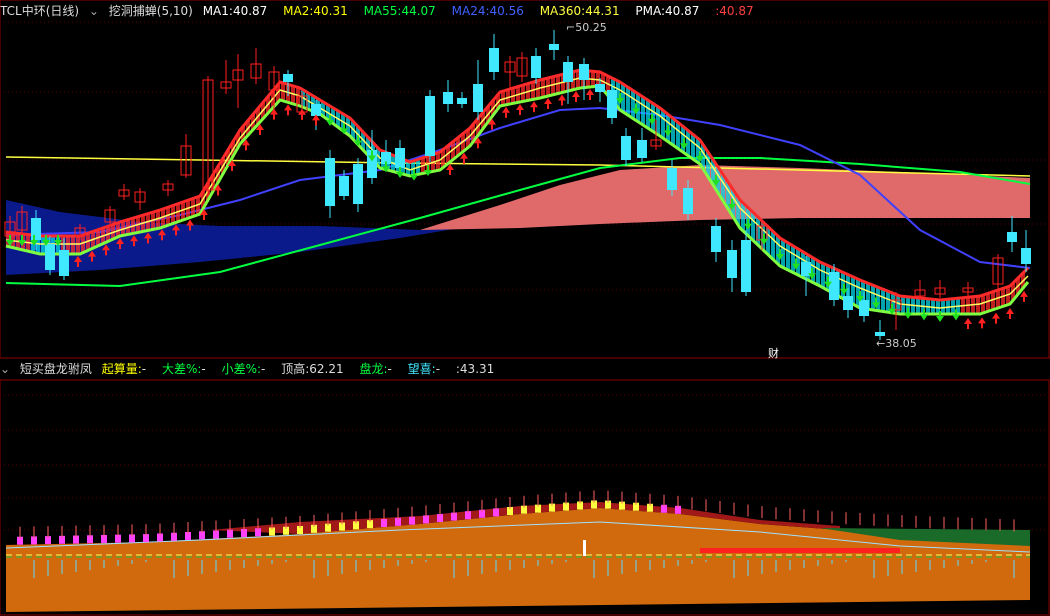  I want to click on wangxi-value: -, so click(438, 369).